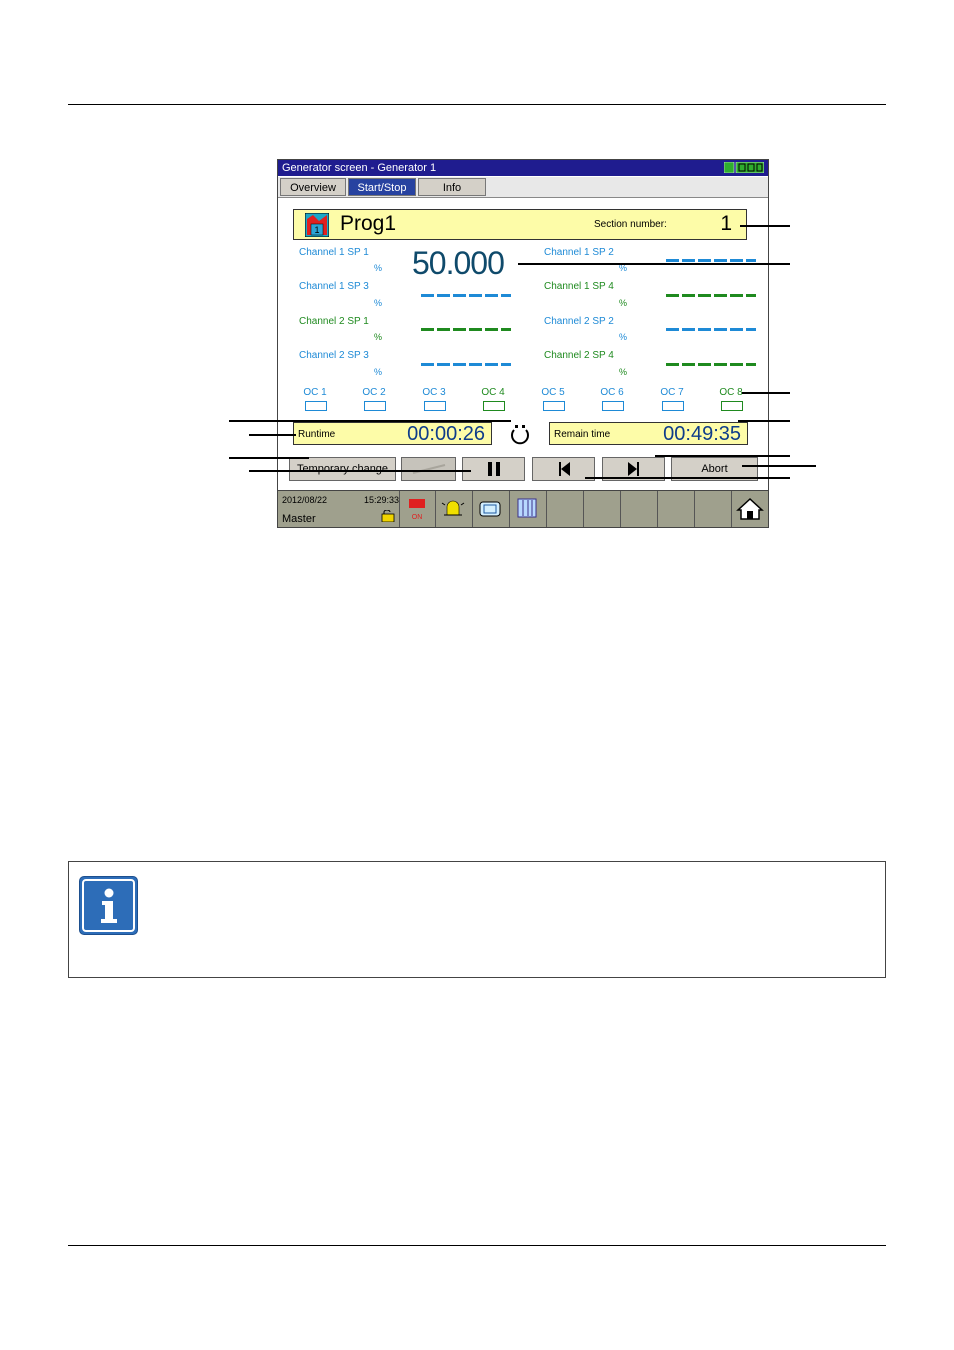 Image resolution: width=954 pixels, height=1350 pixels. What do you see at coordinates (553, 392) in the screenshot?
I see `control-contact-label: OC 5` at bounding box center [553, 392].